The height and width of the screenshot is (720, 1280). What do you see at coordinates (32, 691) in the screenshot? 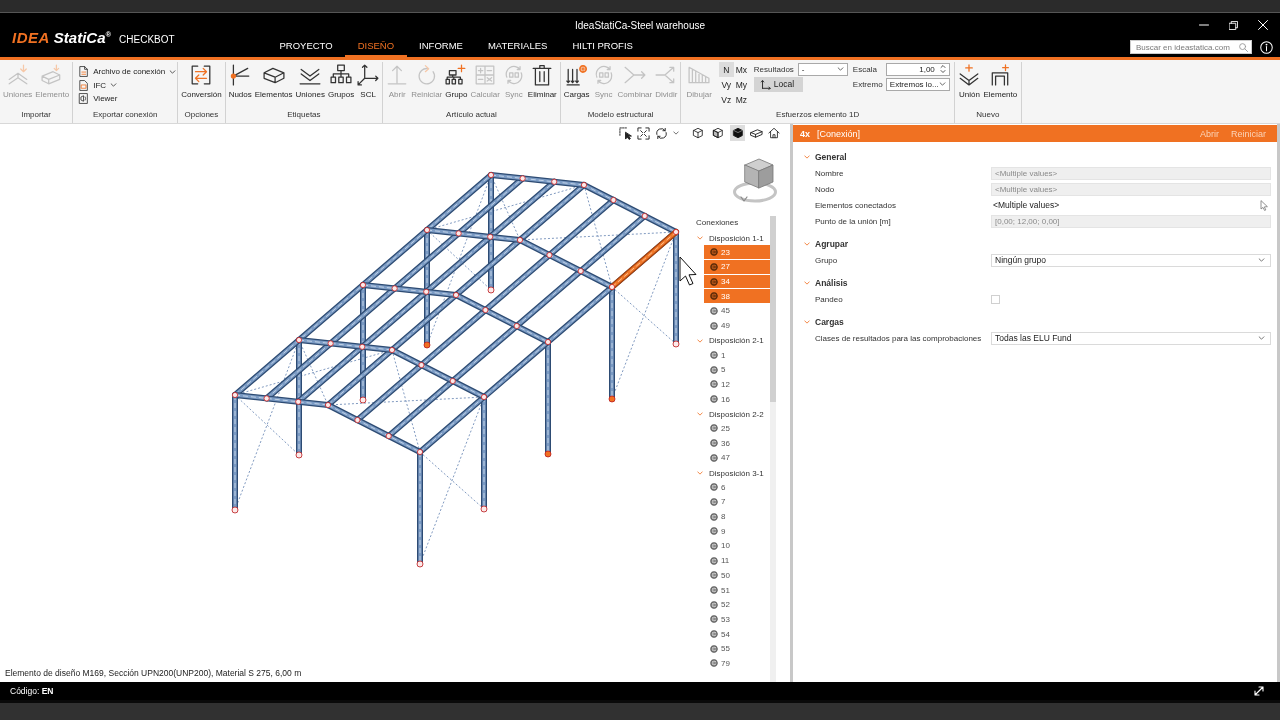
I see `code-standard-label: Código: EN` at bounding box center [32, 691].